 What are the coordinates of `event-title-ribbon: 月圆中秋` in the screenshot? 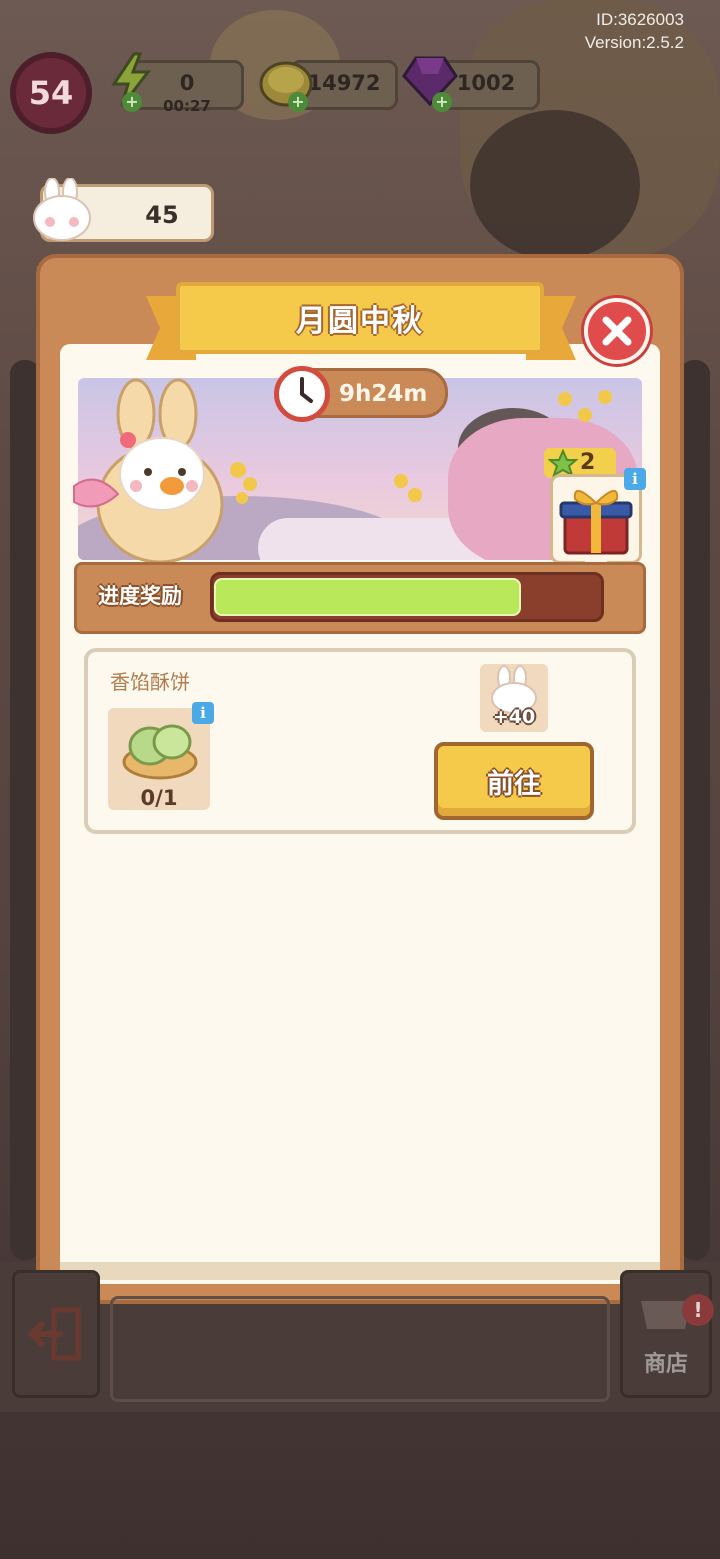 It's located at (360, 318).